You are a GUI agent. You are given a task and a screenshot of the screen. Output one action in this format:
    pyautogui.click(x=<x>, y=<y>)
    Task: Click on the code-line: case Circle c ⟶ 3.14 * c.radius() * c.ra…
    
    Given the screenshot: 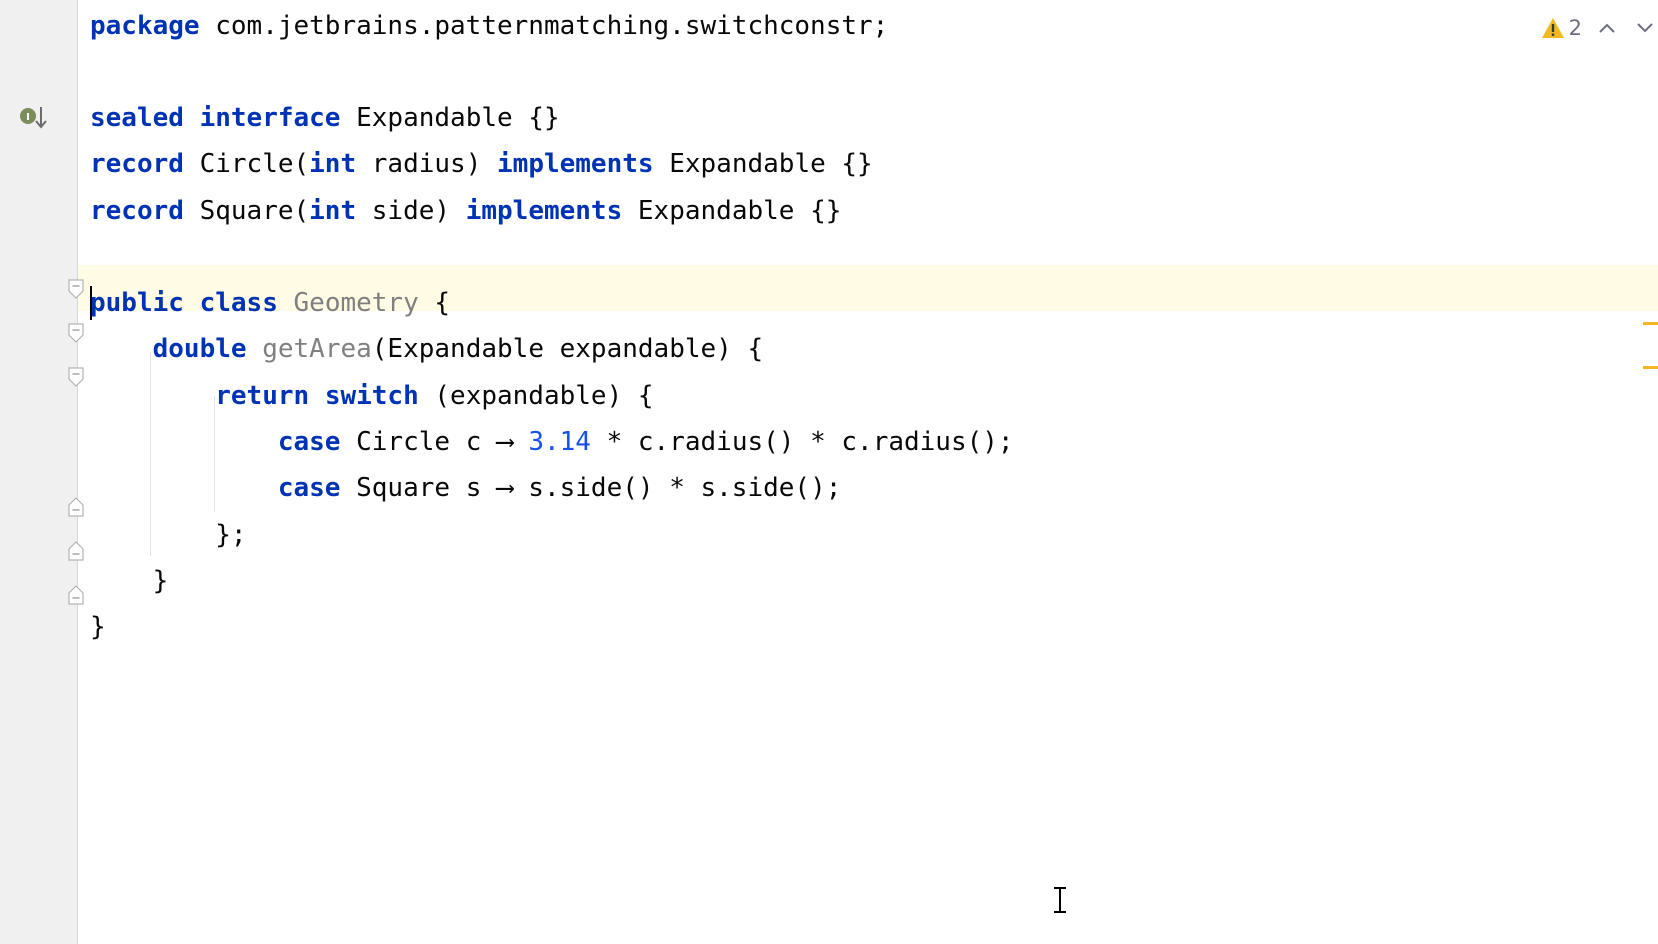 What is the action you would take?
    pyautogui.click(x=552, y=442)
    